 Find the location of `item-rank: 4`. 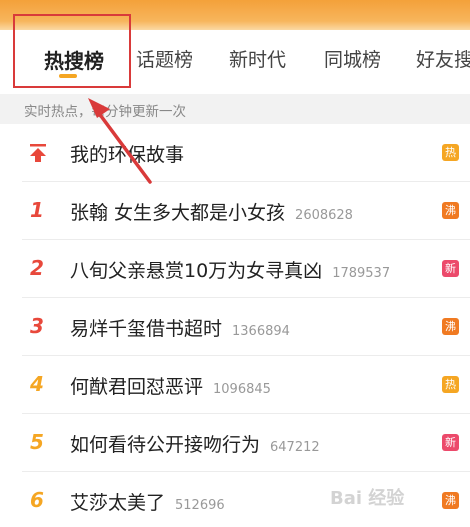

item-rank: 4 is located at coordinates (37, 384).